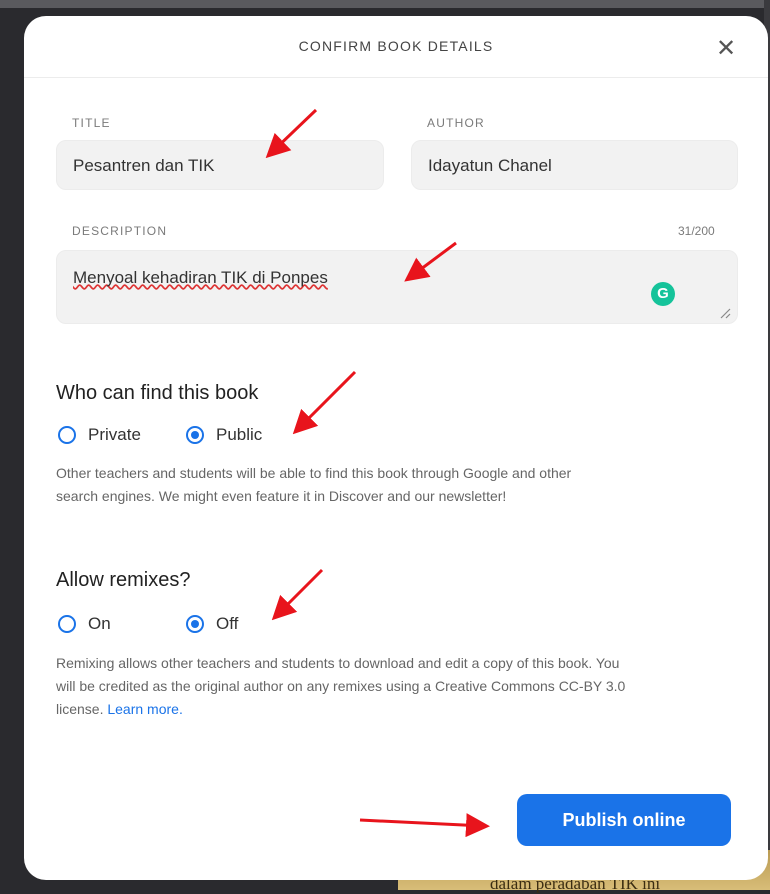  What do you see at coordinates (200, 277) in the screenshot?
I see `description-value: Menyoal kehadiran TIK di Ponpes` at bounding box center [200, 277].